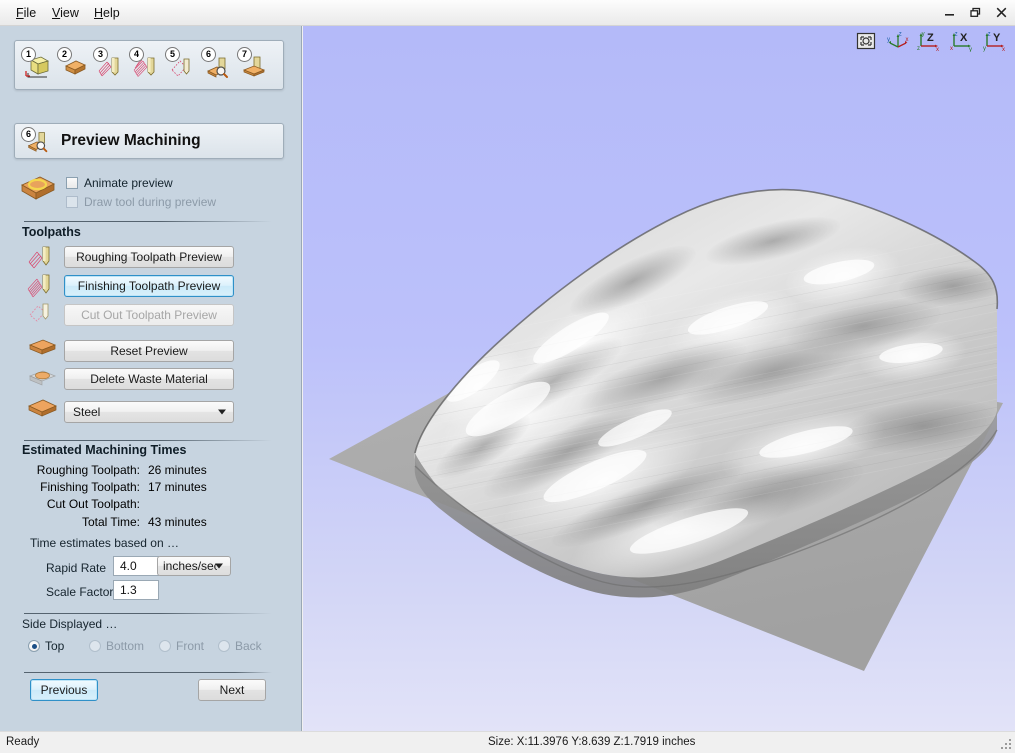 The width and height of the screenshot is (1015, 753). Describe the element at coordinates (38, 141) in the screenshot. I see `preview-machining-icon: 6` at that location.